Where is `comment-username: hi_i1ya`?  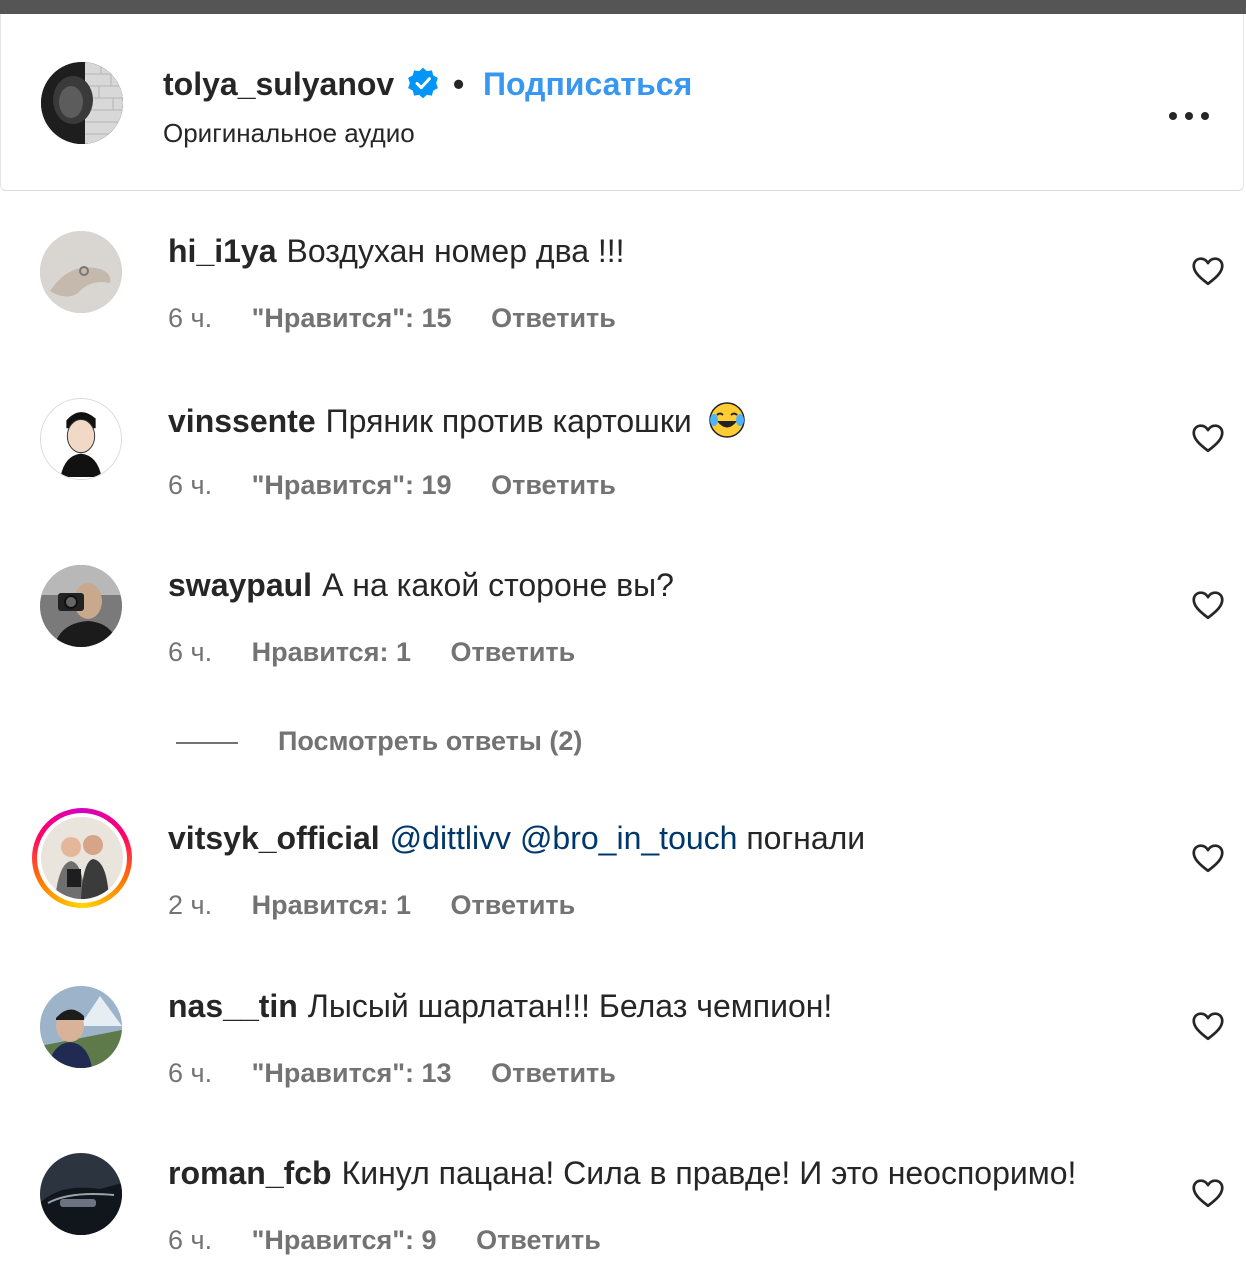 comment-username: hi_i1ya is located at coordinates (222, 251).